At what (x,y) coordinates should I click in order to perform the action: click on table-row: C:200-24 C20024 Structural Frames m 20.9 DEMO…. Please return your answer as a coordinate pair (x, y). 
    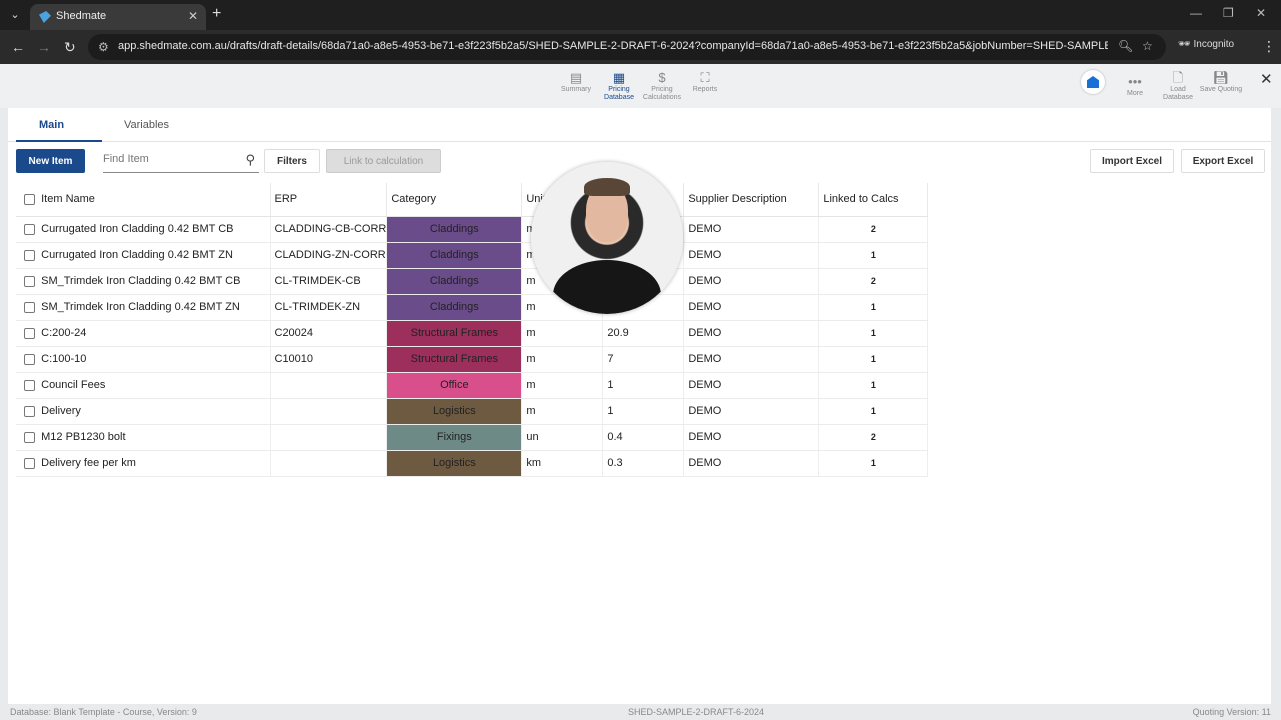
    Looking at the image, I should click on (472, 333).